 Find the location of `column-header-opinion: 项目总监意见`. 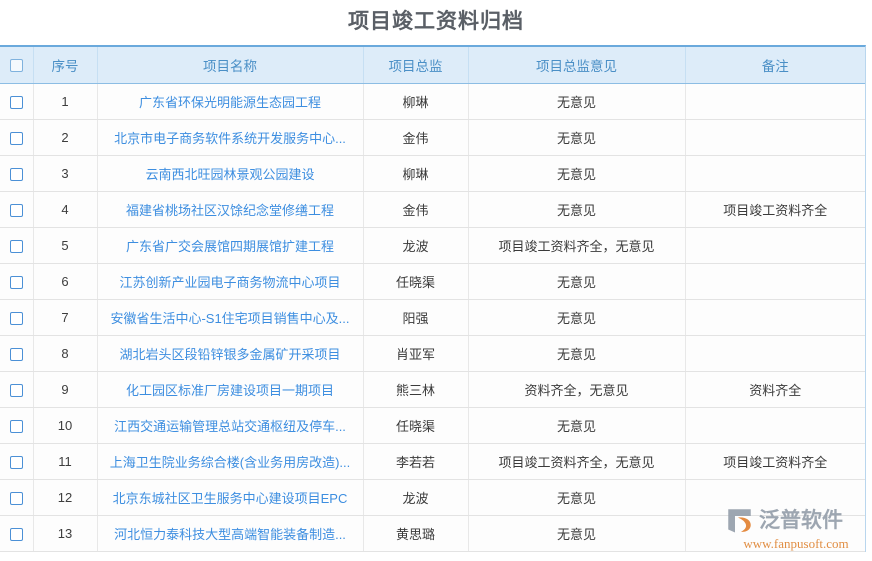

column-header-opinion: 项目总监意见 is located at coordinates (577, 65).